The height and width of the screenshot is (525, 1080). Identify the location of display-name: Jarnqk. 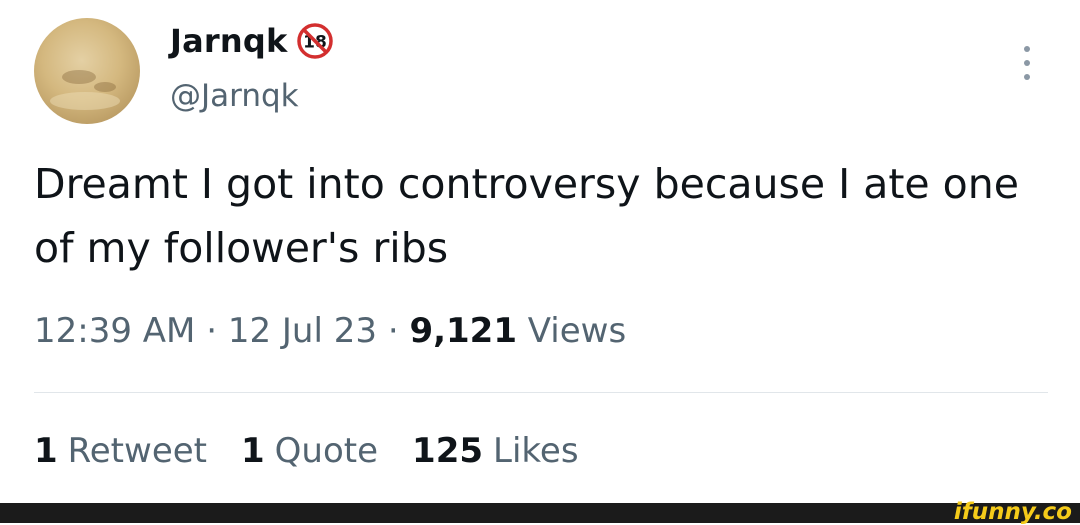
(228, 41).